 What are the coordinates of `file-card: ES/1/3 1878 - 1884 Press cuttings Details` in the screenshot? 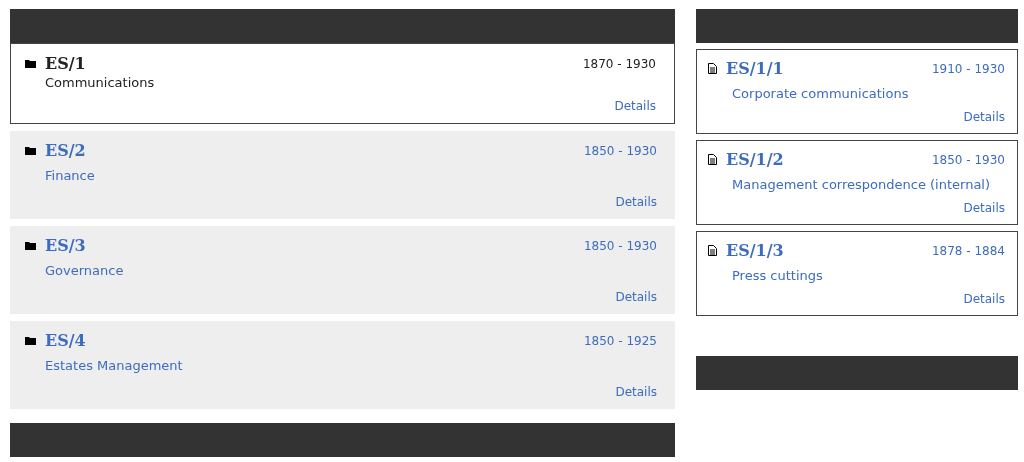 It's located at (857, 273).